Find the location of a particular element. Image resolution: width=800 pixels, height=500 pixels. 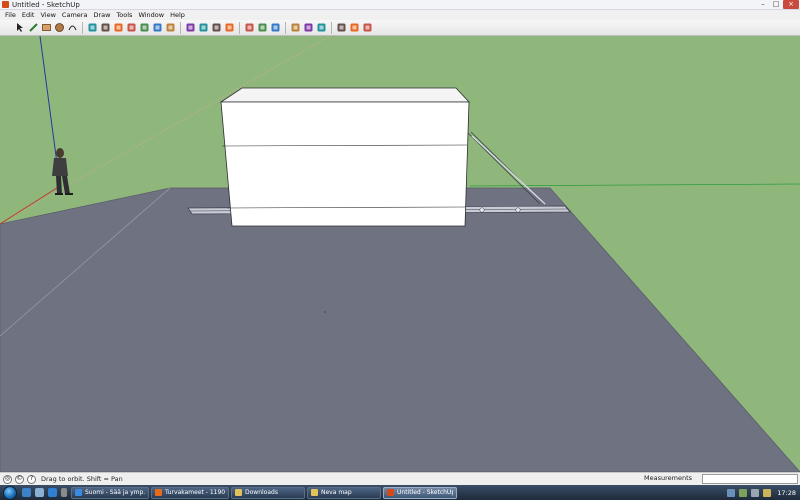

tray-chevron-icon is located at coordinates (731, 492).